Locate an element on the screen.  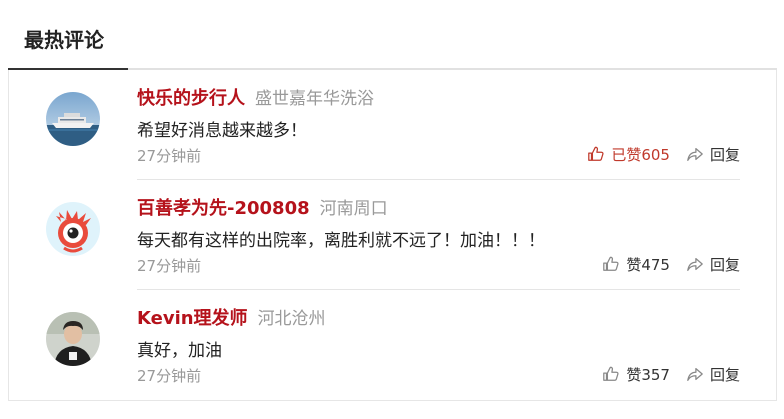
like-count: 赞475 is located at coordinates (648, 264).